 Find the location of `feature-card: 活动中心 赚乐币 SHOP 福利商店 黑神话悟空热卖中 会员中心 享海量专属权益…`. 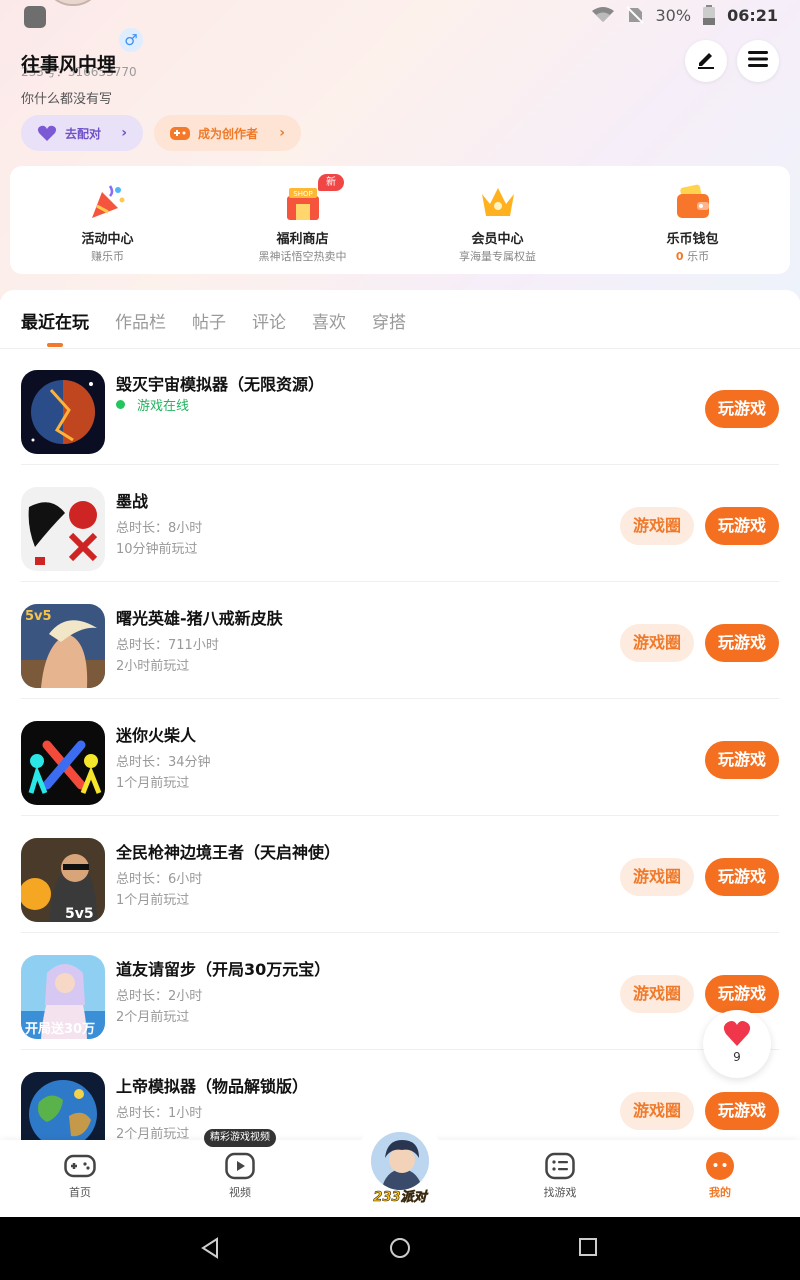

feature-card: 活动中心 赚乐币 SHOP 福利商店 黑神话悟空热卖中 会员中心 享海量专属权益… is located at coordinates (400, 220).